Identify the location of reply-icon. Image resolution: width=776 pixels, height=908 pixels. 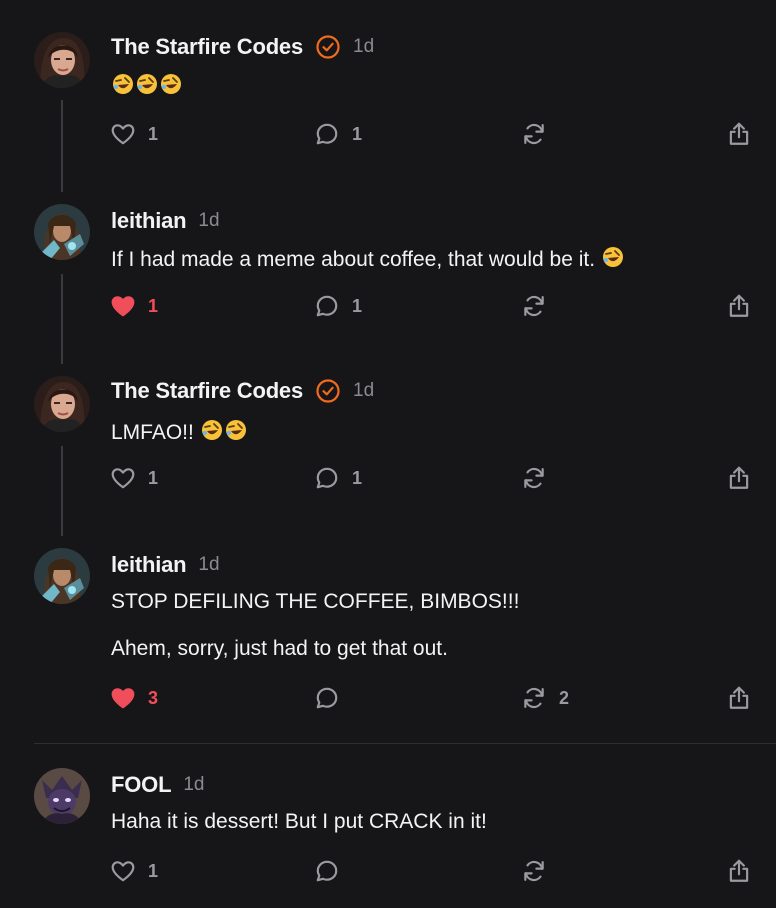
(327, 871).